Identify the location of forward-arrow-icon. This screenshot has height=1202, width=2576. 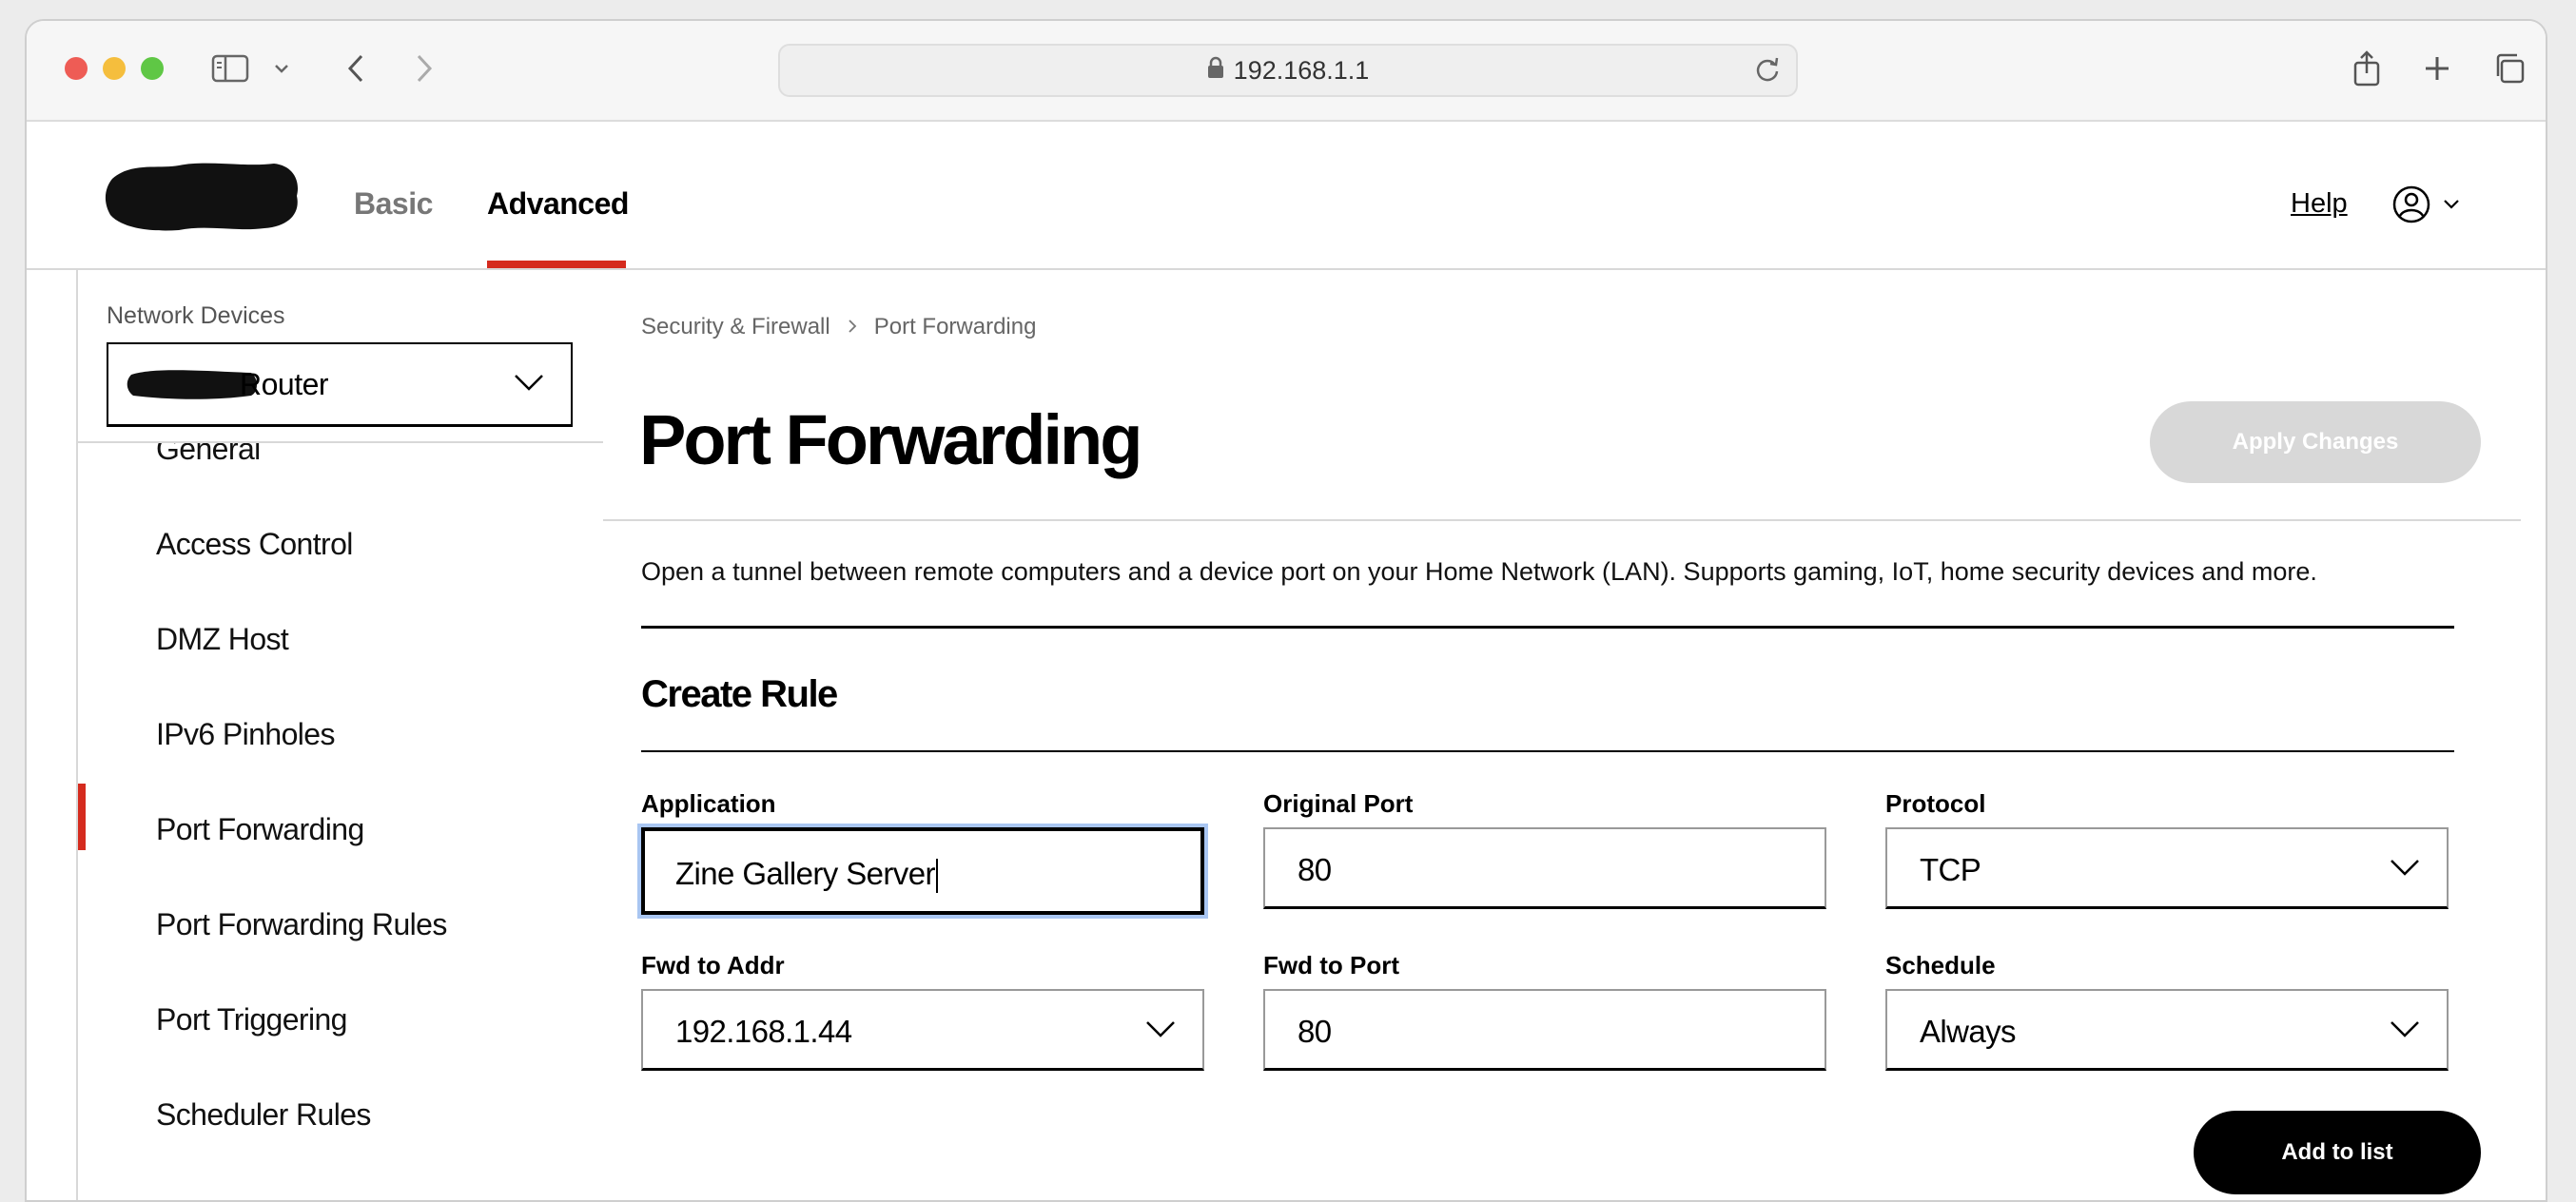
(424, 68).